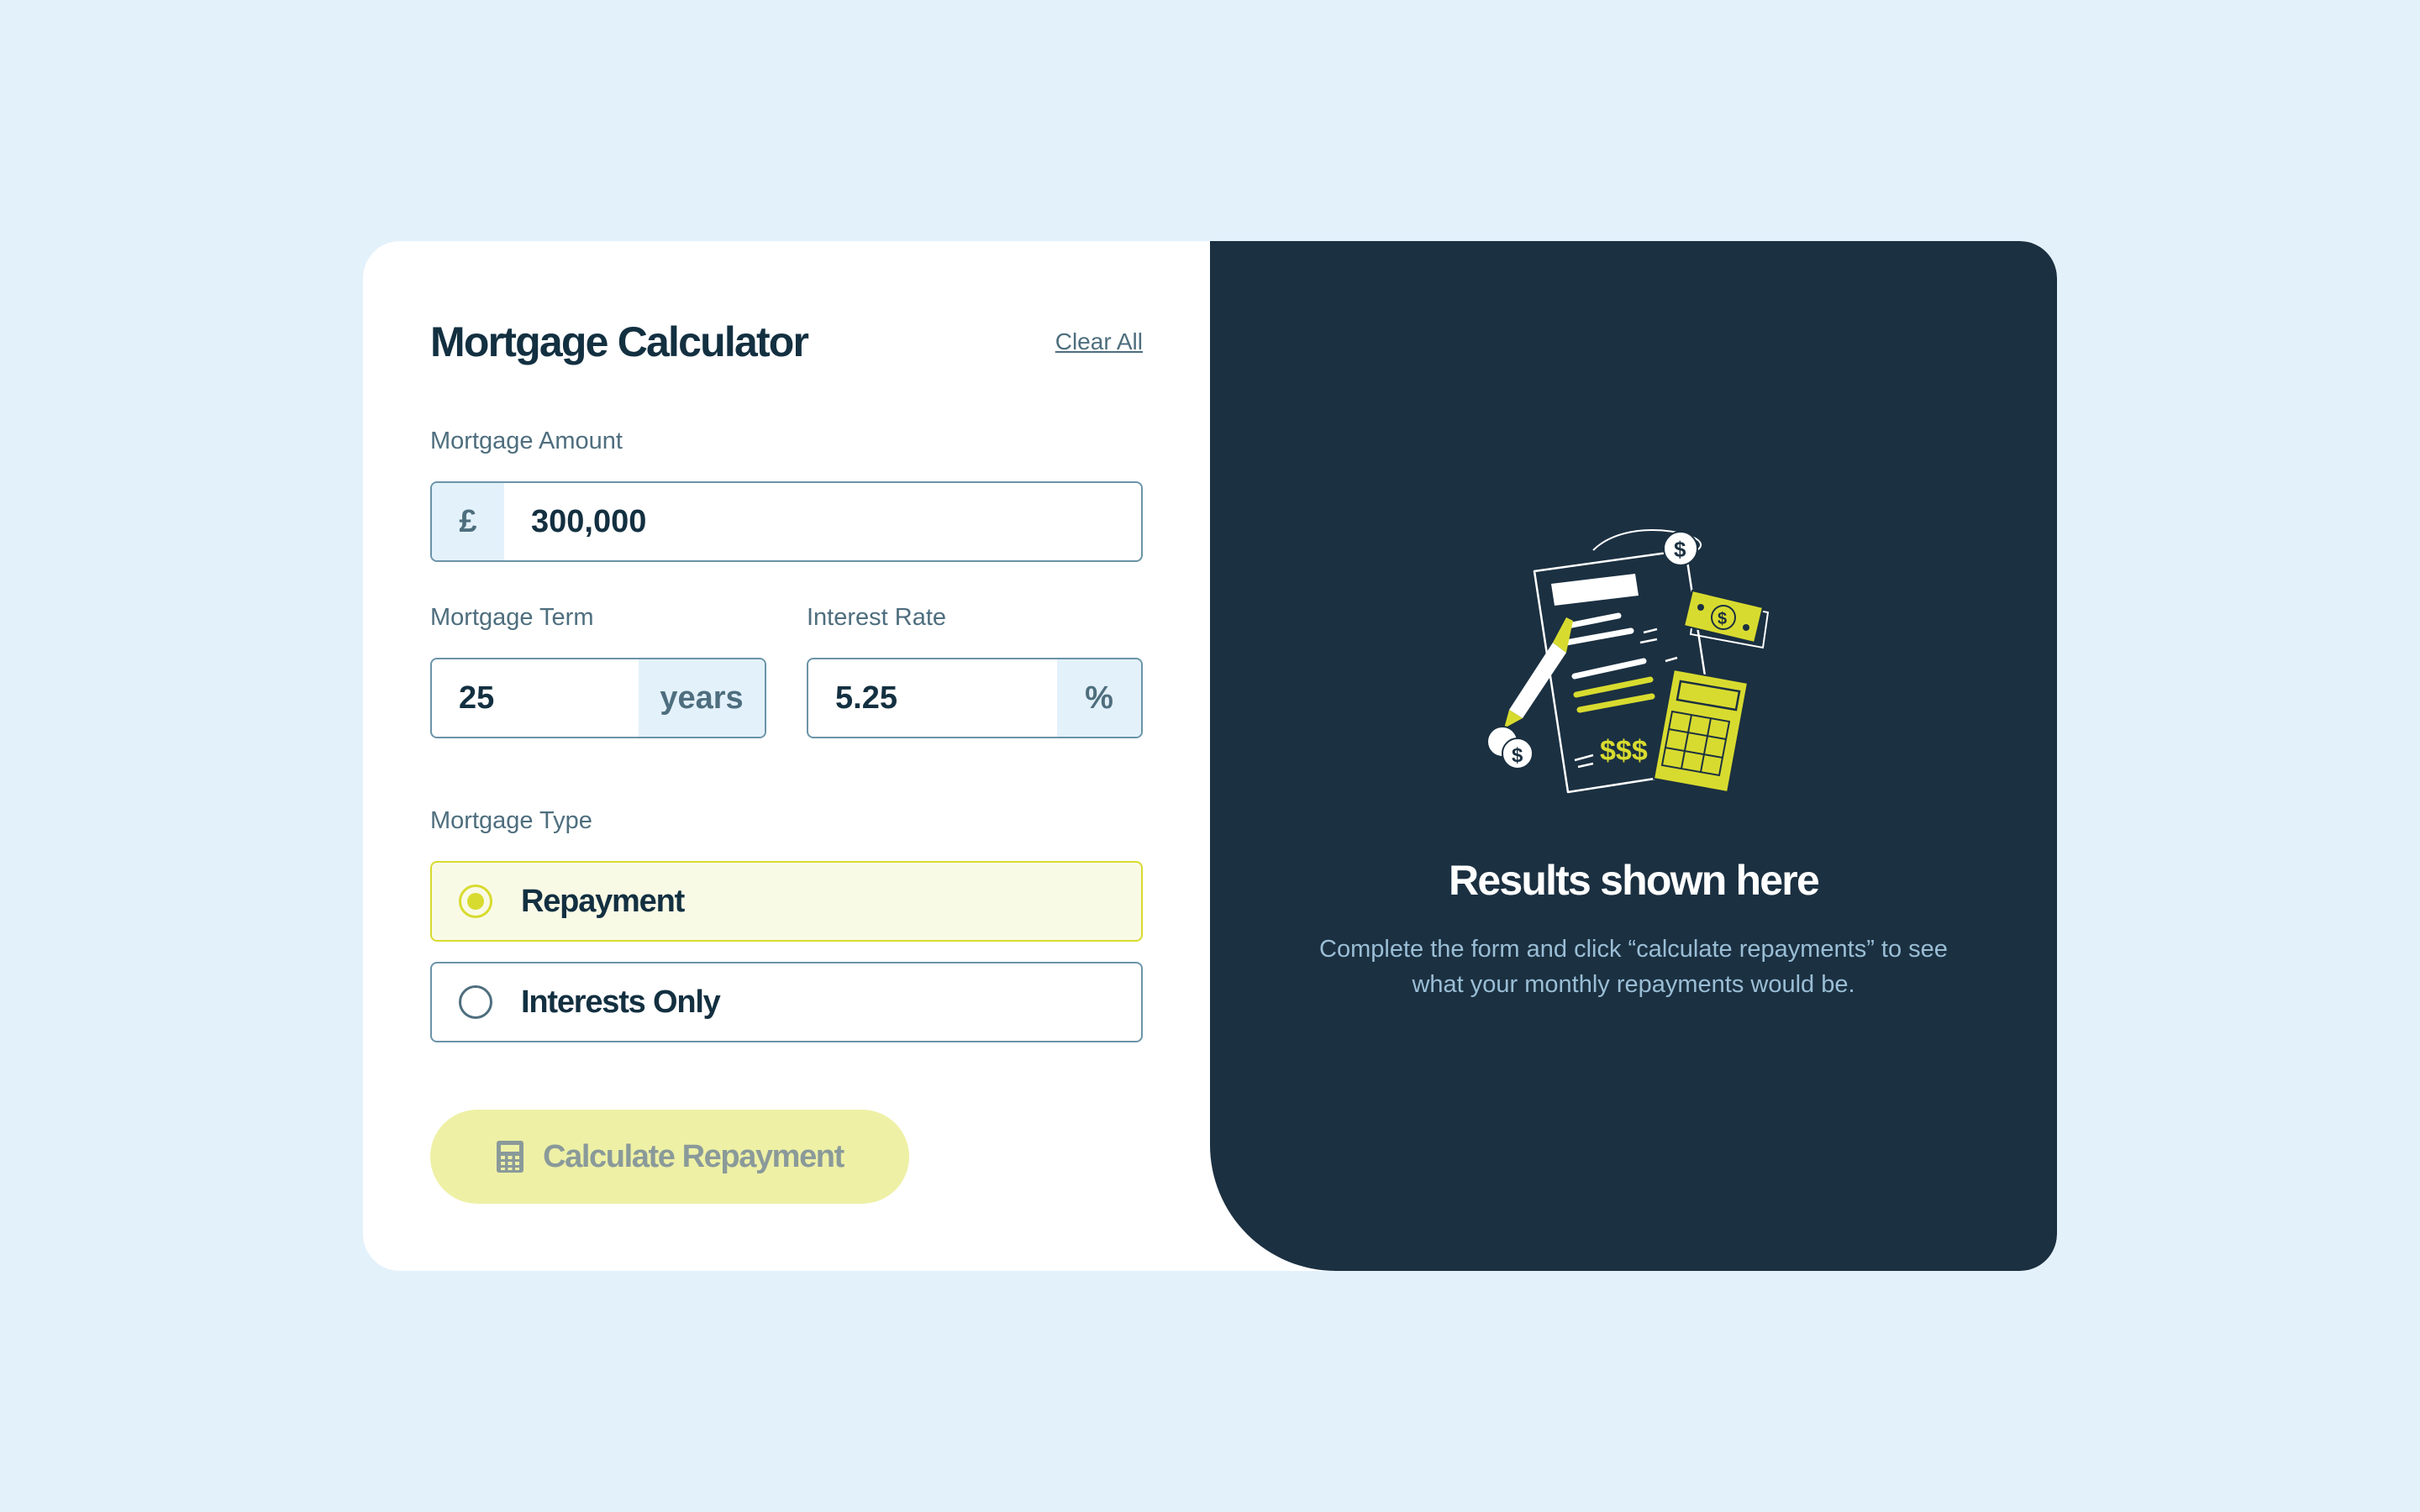 The image size is (2420, 1512). I want to click on mortgage-term-field: years, so click(598, 698).